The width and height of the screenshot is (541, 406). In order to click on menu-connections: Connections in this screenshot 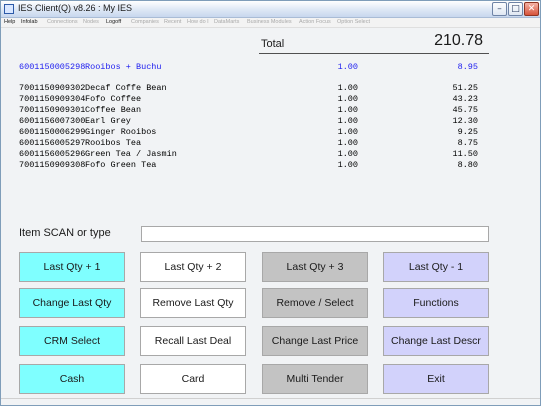, I will do `click(62, 22)`.